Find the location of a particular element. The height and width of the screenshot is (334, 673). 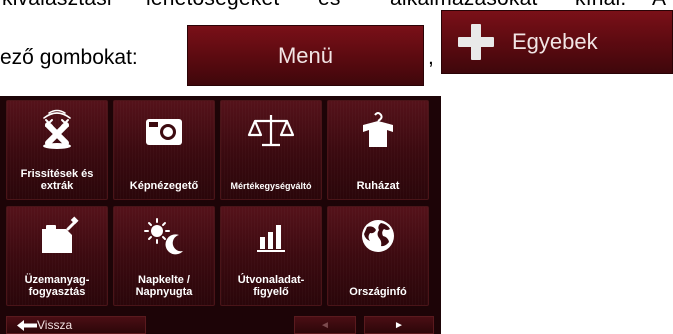

tile-image-viewer: Képnézegető is located at coordinates (164, 150).